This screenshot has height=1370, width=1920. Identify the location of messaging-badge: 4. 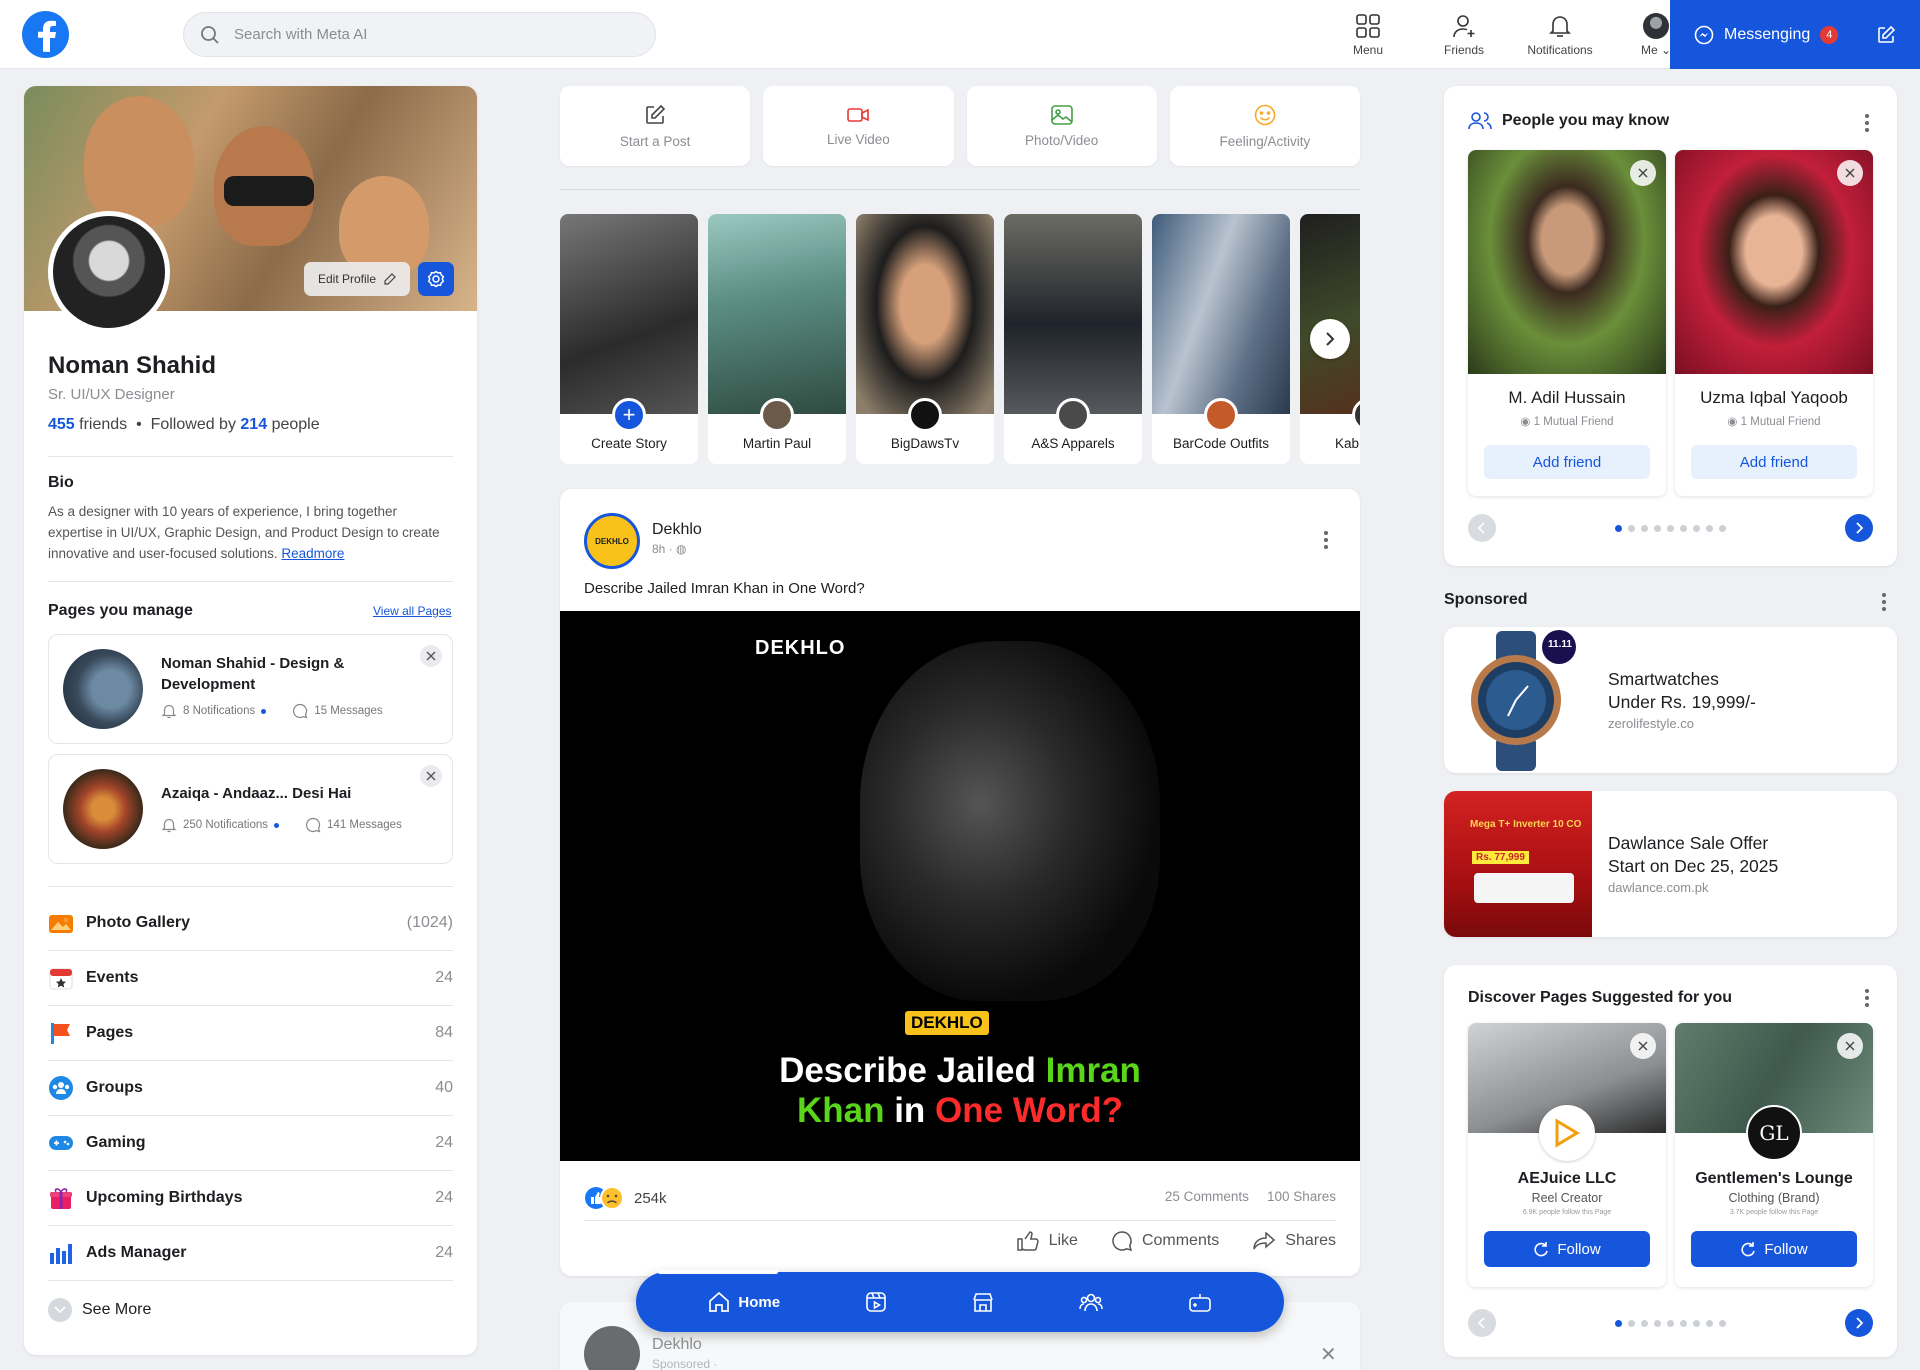
(1829, 34).